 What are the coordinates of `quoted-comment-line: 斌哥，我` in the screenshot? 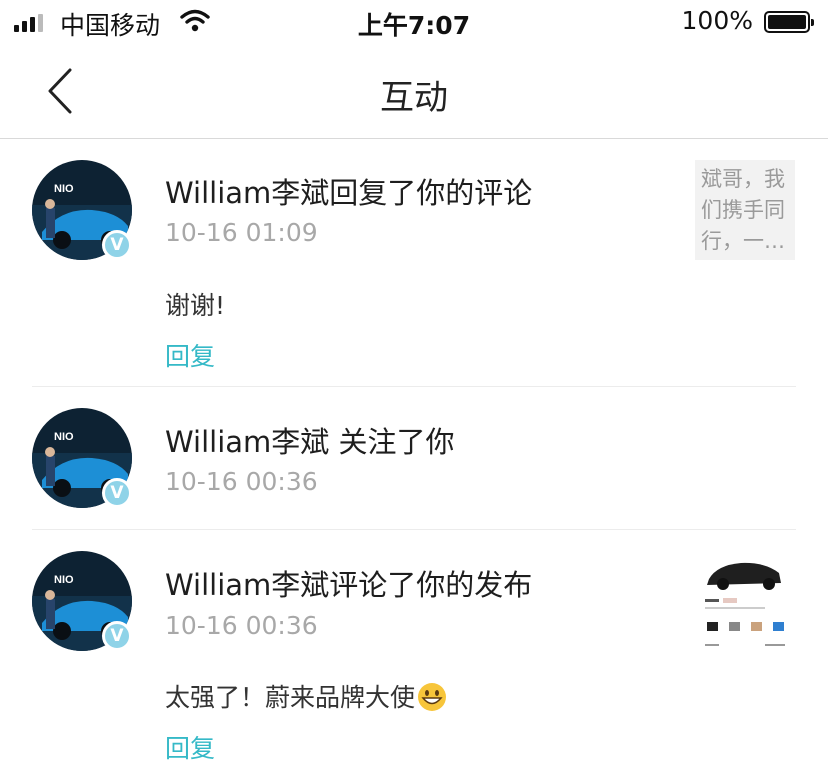 It's located at (743, 179).